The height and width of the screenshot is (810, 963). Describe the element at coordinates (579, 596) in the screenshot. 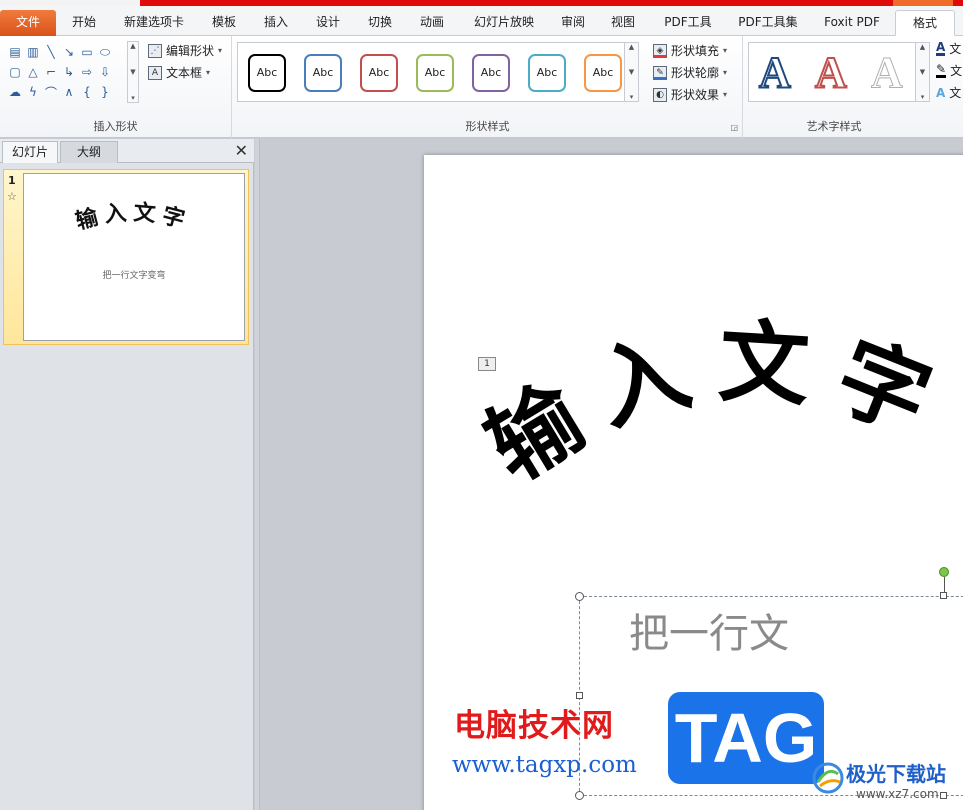

I see `resize-handle-top-left` at that location.